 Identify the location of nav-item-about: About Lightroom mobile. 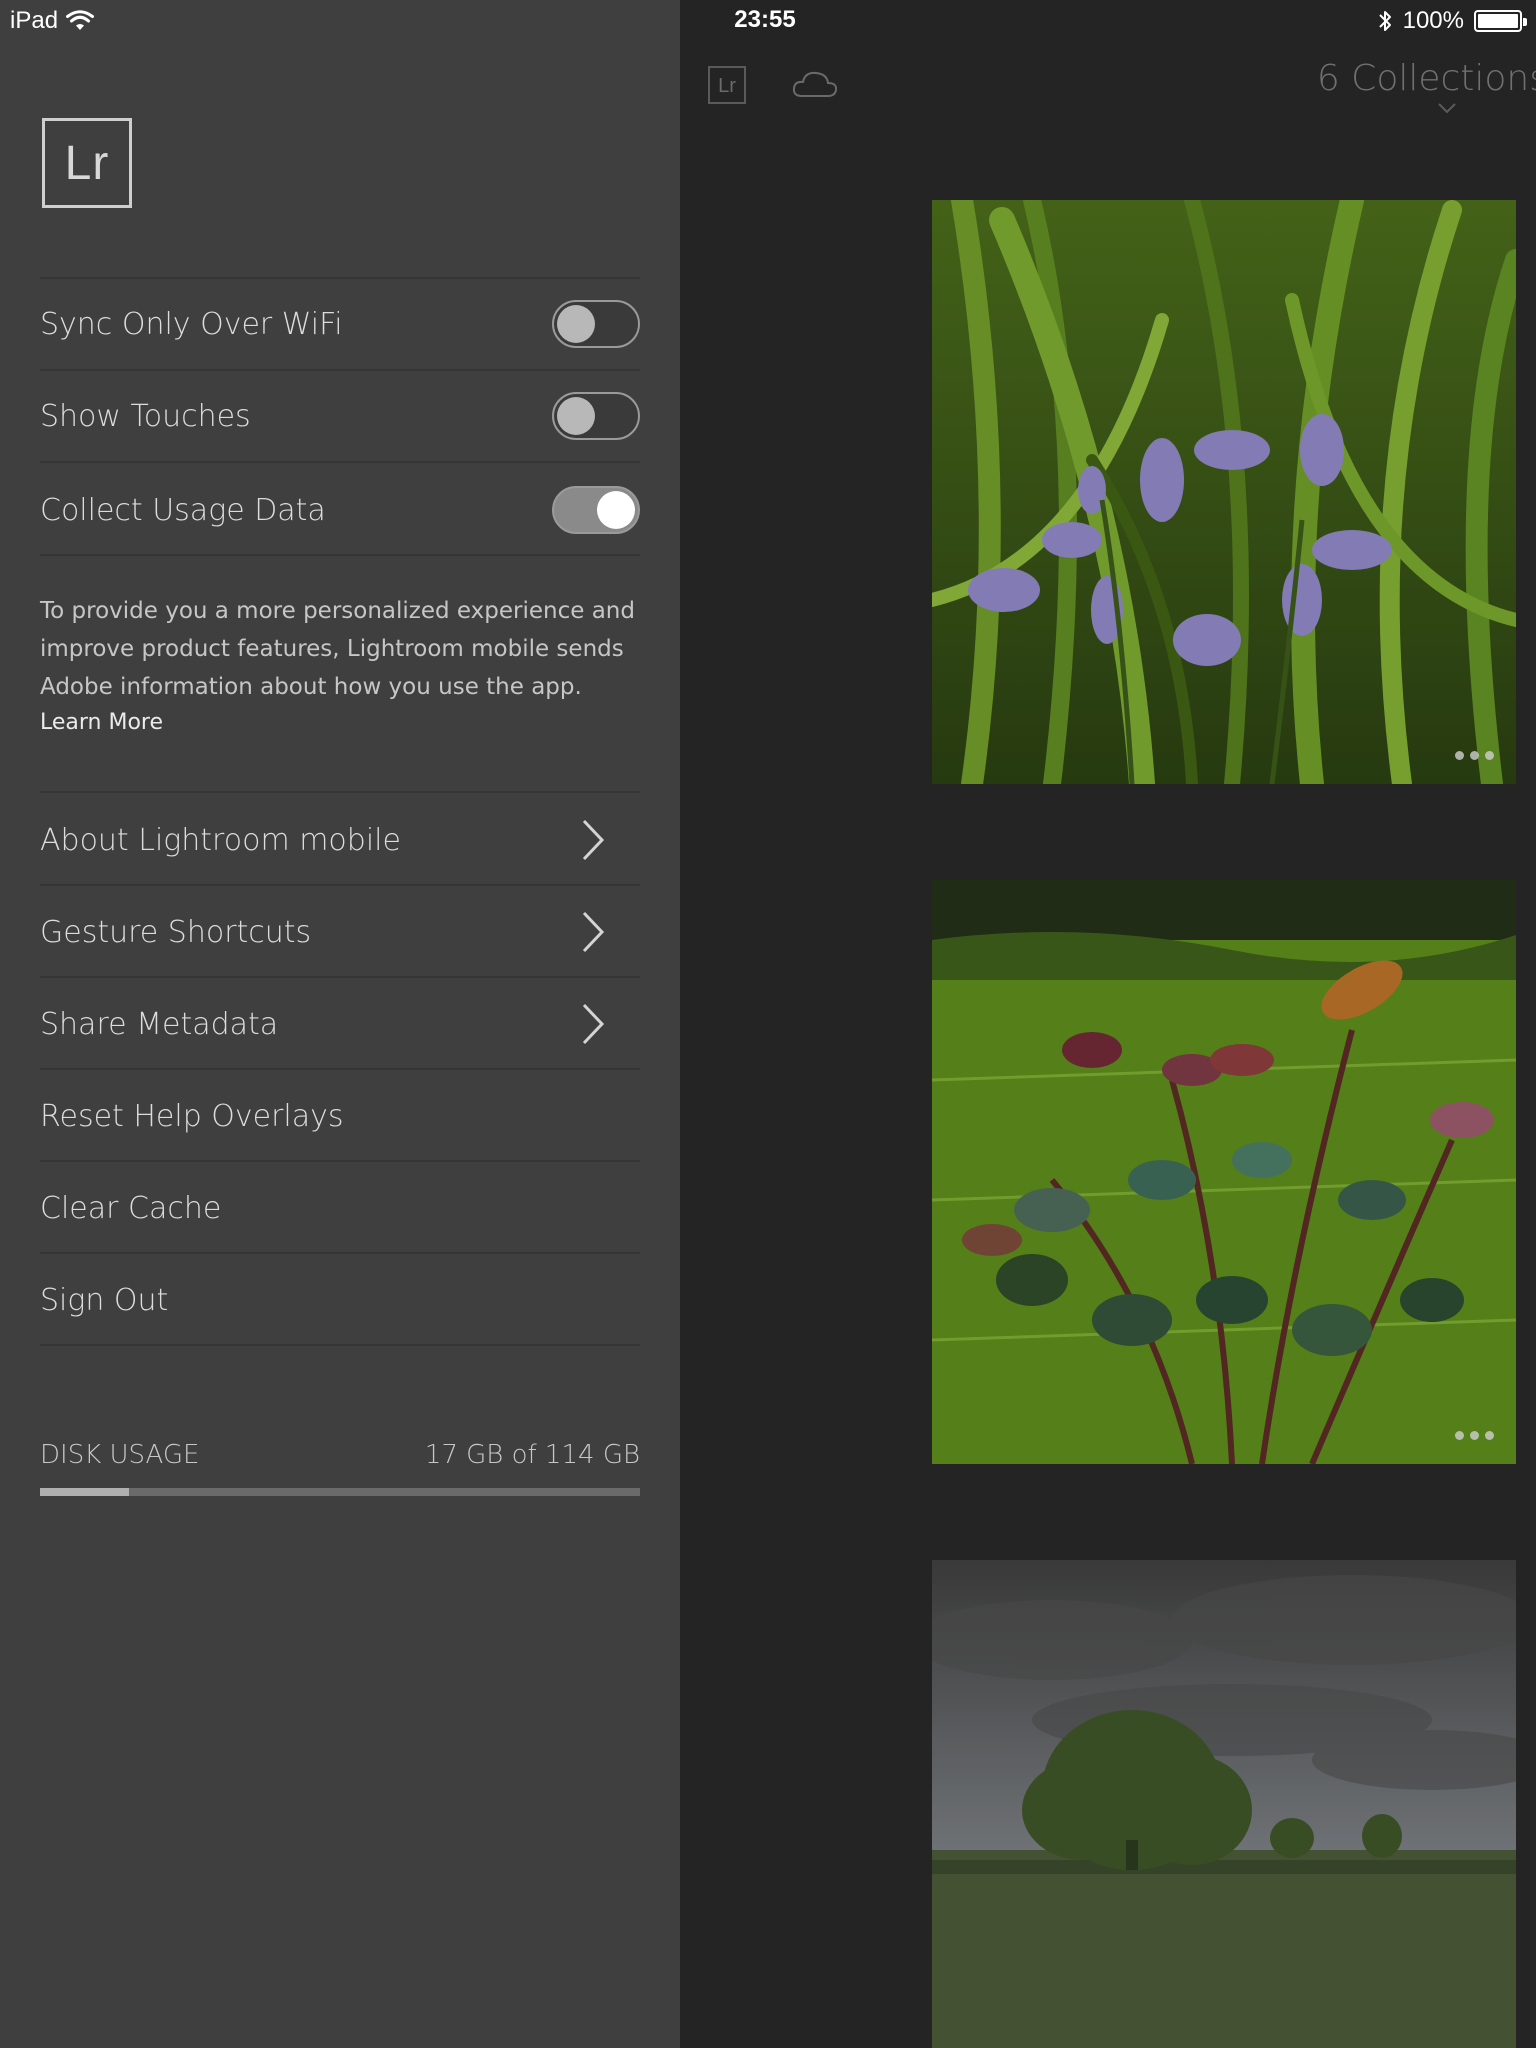
(340, 840).